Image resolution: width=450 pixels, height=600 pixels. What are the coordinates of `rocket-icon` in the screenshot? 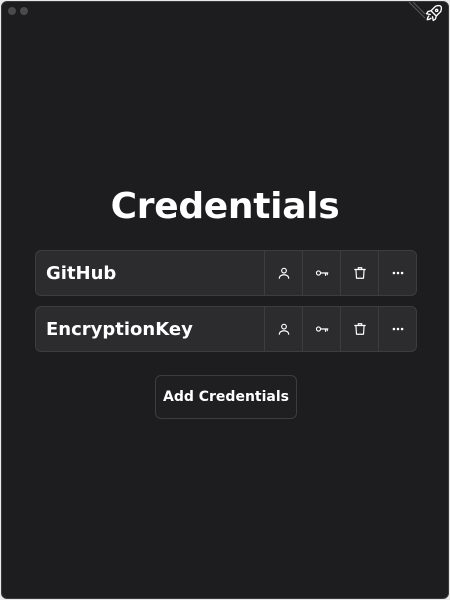 It's located at (434, 13).